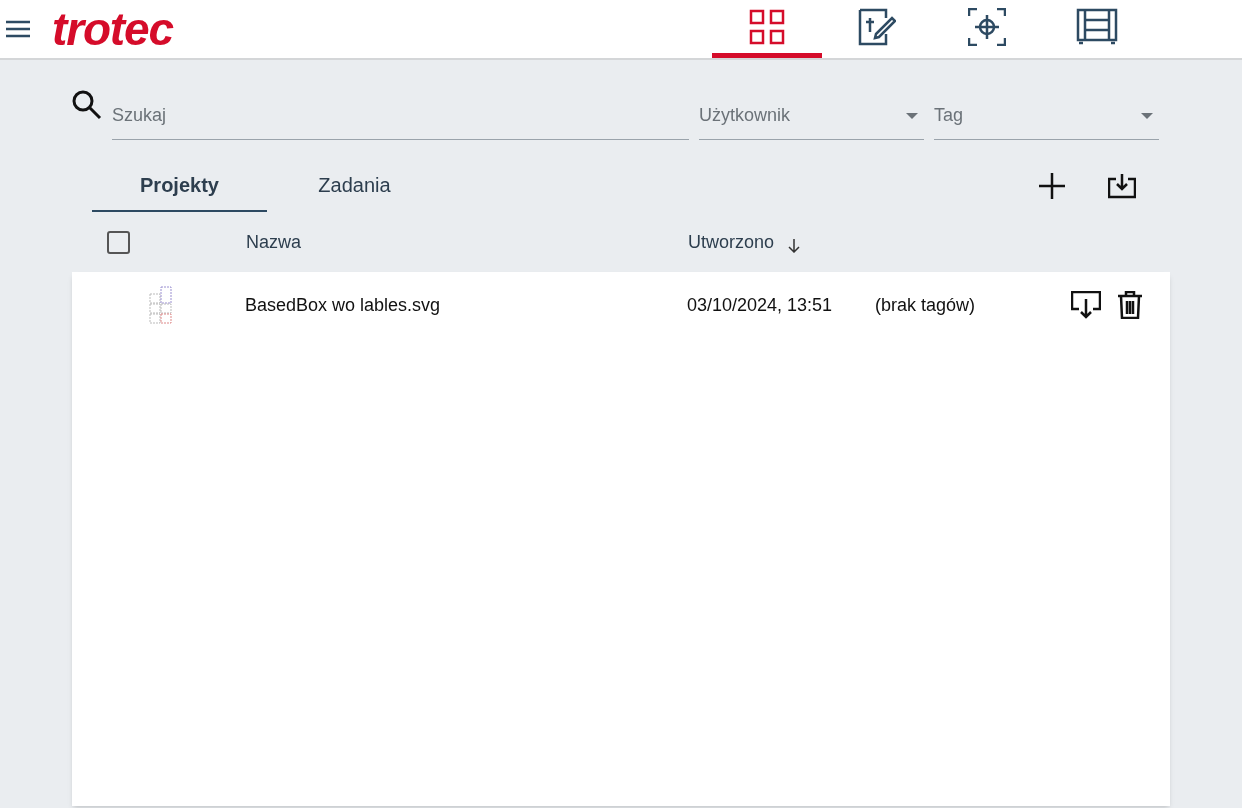 The height and width of the screenshot is (808, 1242). What do you see at coordinates (118, 242) in the screenshot?
I see `select-all-checkbox` at bounding box center [118, 242].